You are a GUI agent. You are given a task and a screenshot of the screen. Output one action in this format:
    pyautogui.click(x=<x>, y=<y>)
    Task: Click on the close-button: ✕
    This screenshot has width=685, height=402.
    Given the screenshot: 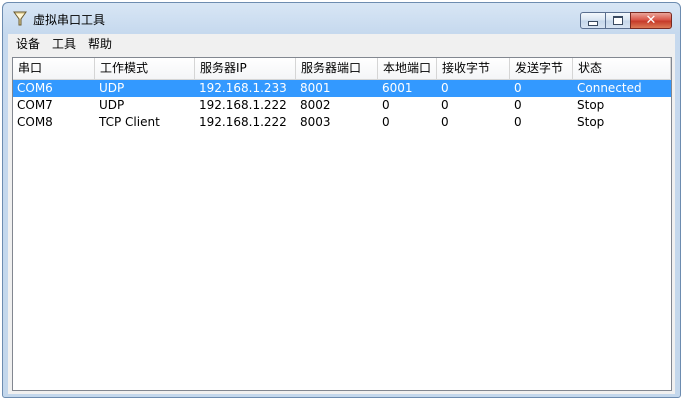 What is the action you would take?
    pyautogui.click(x=651, y=20)
    